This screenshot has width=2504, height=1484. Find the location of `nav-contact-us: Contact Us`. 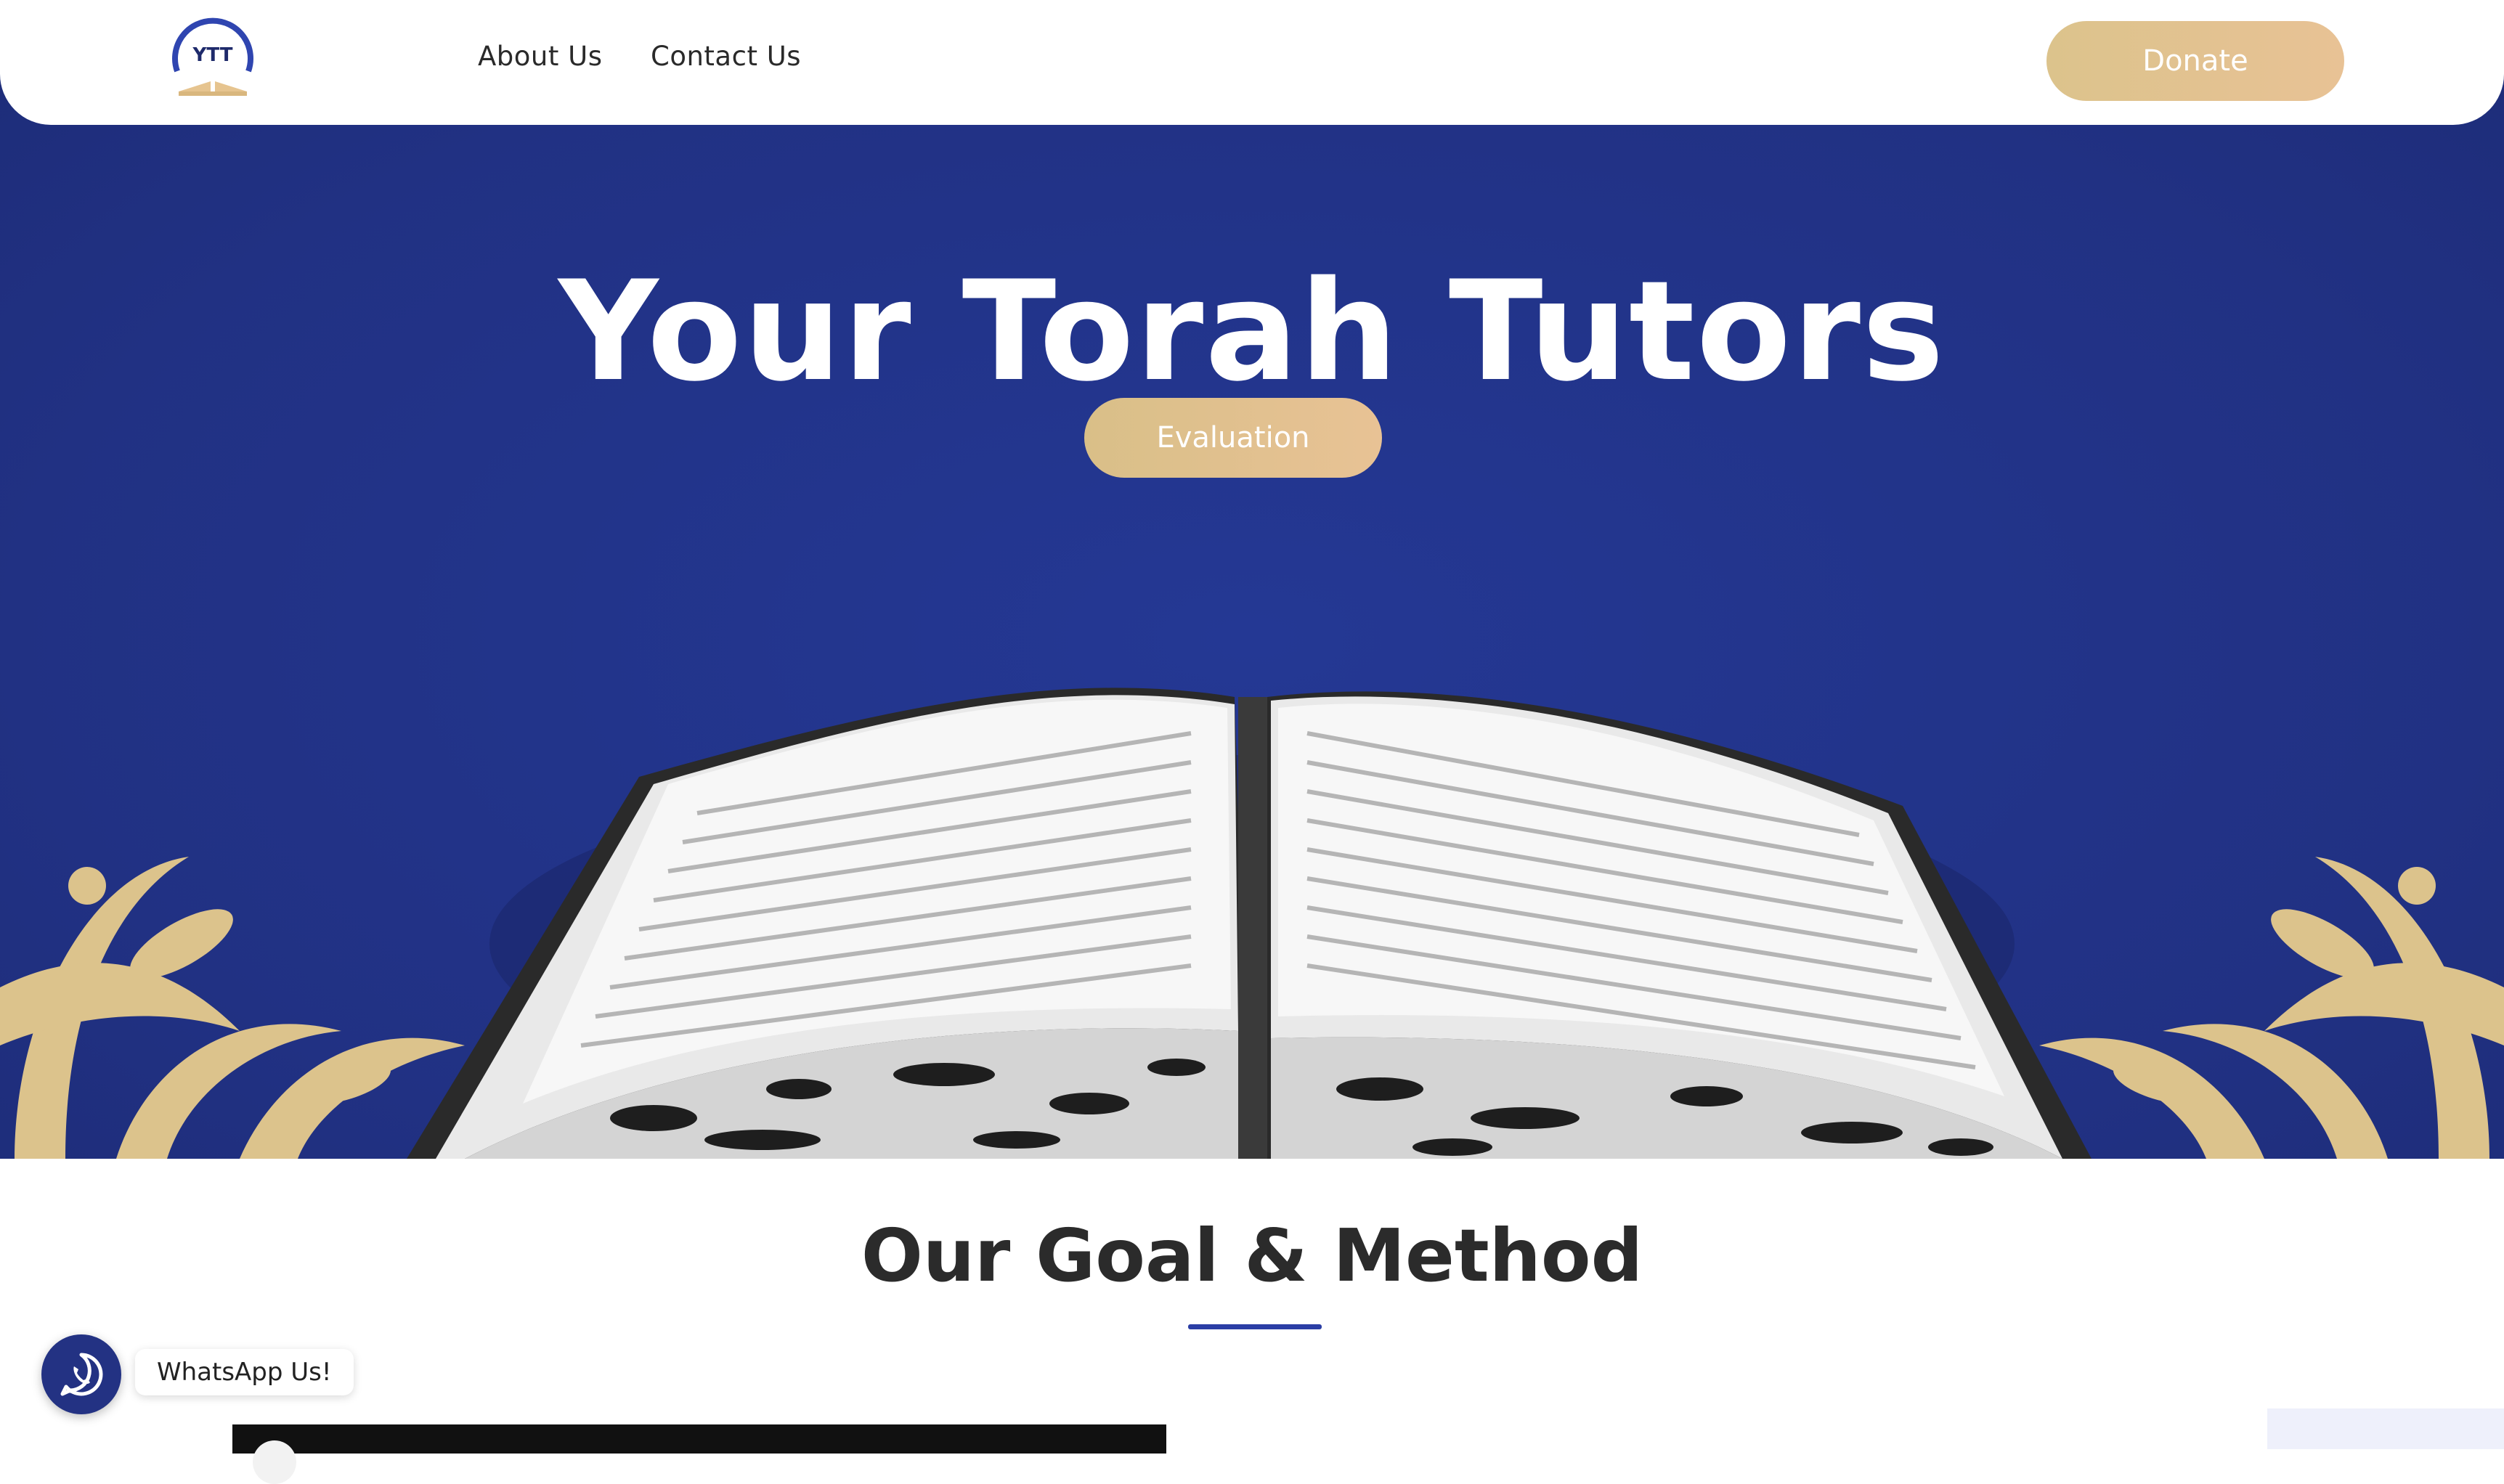

nav-contact-us: Contact Us is located at coordinates (726, 56).